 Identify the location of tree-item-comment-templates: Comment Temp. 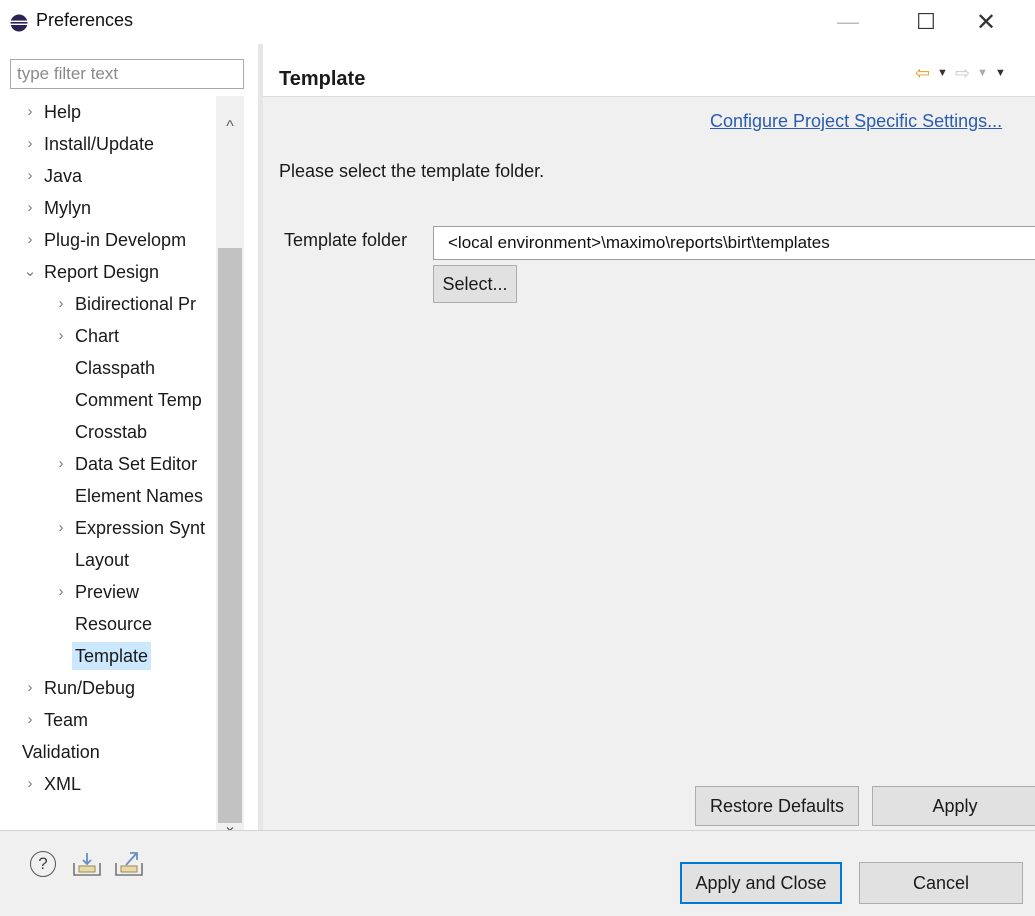
(108, 400).